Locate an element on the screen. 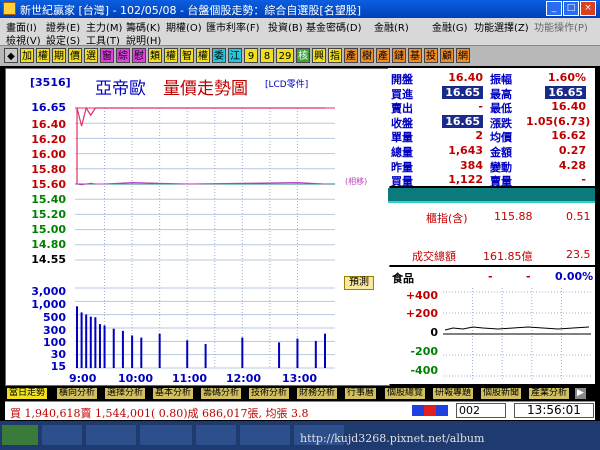 This screenshot has height=450, width=600. tab-selection: 選擇分析 is located at coordinates (125, 393).